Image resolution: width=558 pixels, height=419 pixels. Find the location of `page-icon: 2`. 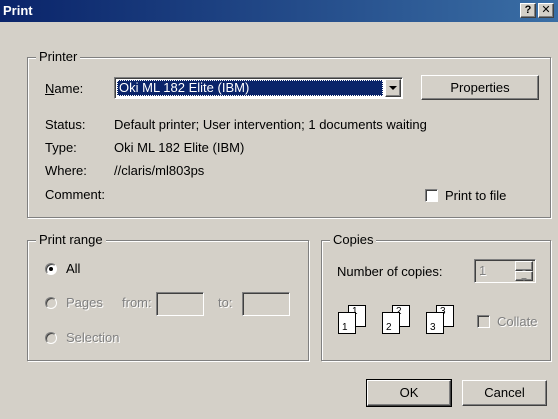

page-icon: 2 is located at coordinates (391, 323).